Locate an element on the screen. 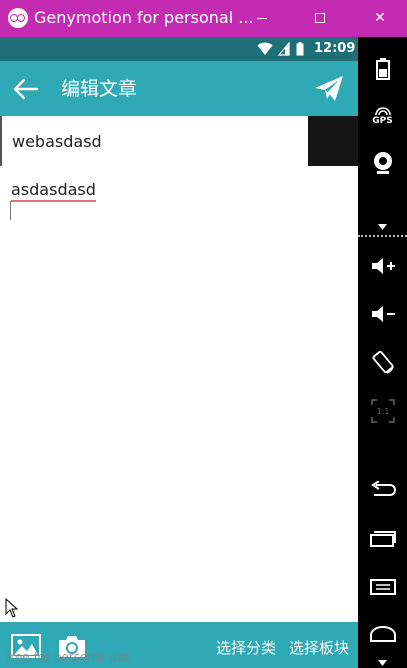 The width and height of the screenshot is (407, 668). menu-button is located at coordinates (382, 587).